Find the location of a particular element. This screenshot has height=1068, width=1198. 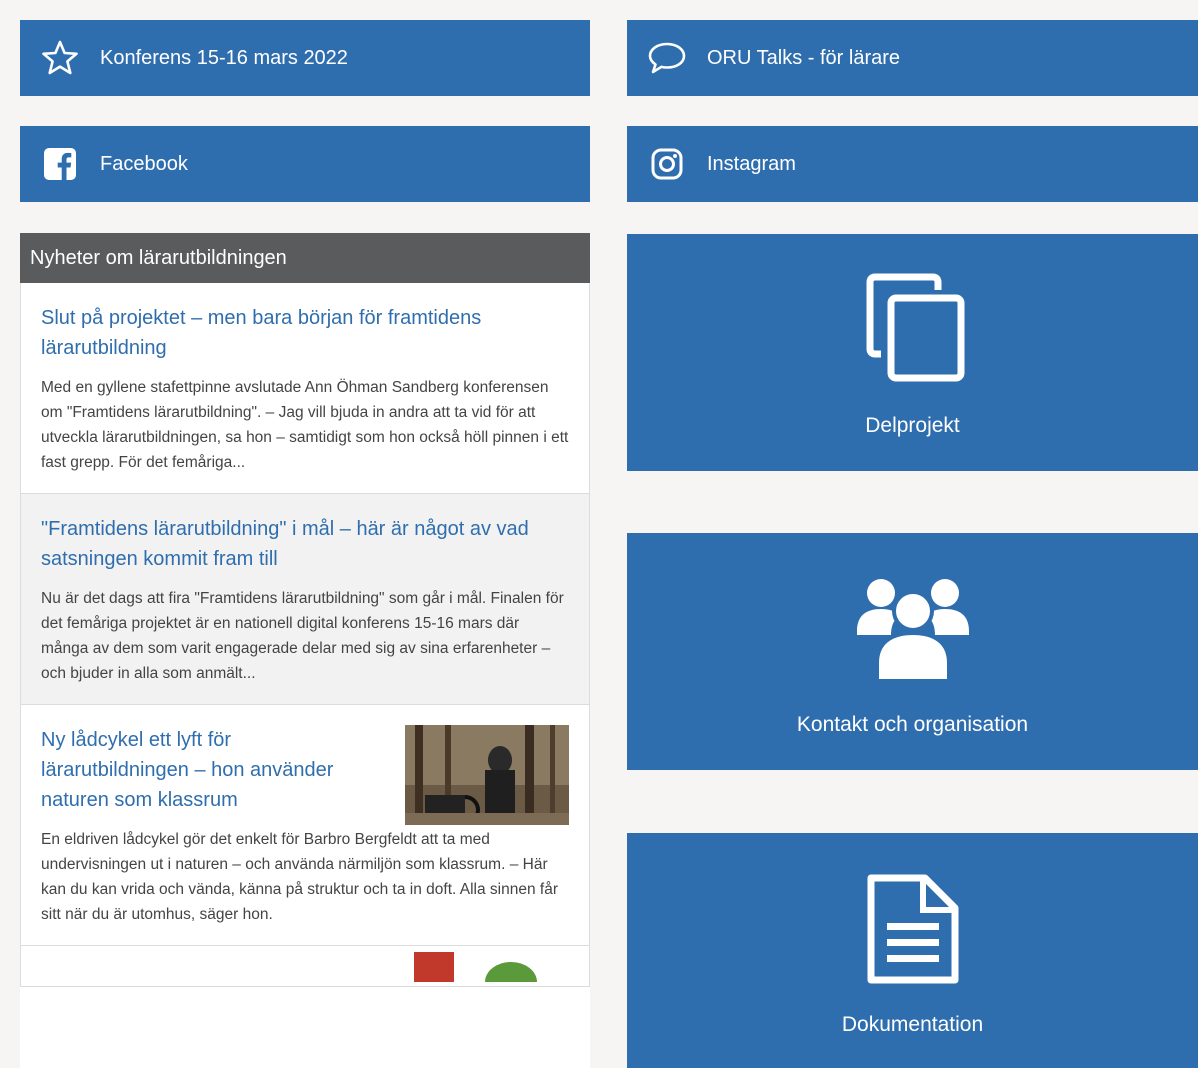

kontakt-tile: Kontakt och organisation is located at coordinates (912, 651).